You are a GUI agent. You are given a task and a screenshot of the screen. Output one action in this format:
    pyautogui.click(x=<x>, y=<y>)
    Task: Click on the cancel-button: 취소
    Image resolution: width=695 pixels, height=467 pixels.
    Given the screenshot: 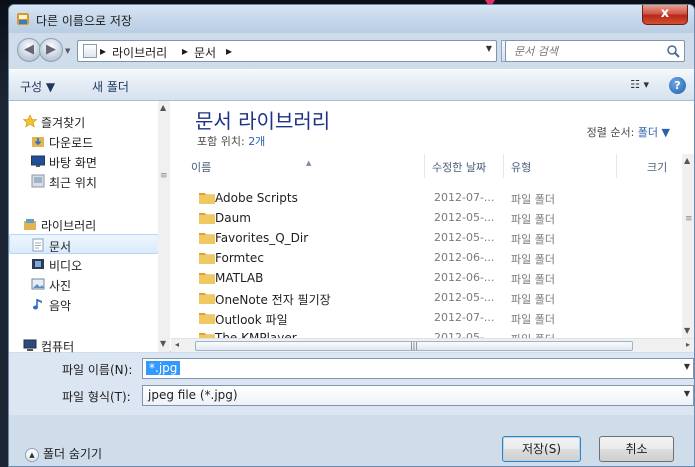 What is the action you would take?
    pyautogui.click(x=636, y=449)
    